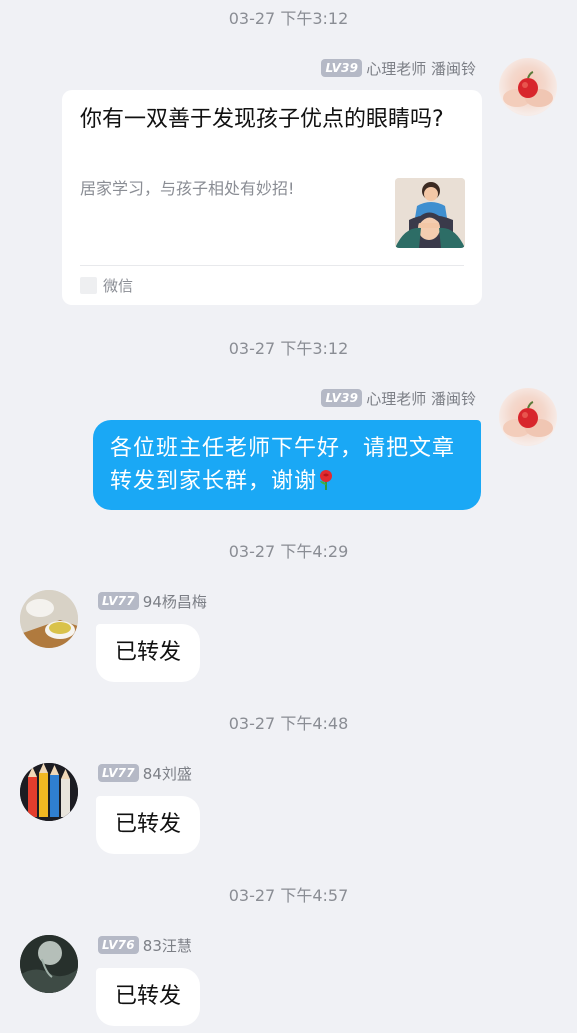 The image size is (577, 1033). What do you see at coordinates (262, 119) in the screenshot?
I see `article-title: 你有一双善于发现孩子优点的眼睛吗?` at bounding box center [262, 119].